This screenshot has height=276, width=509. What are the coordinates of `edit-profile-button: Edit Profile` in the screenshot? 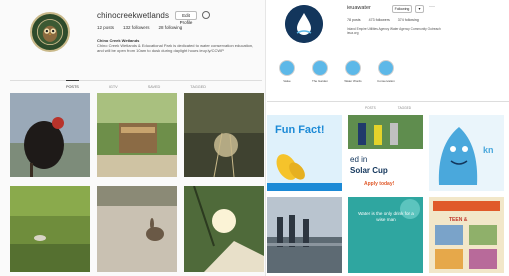 It's located at (186, 18).